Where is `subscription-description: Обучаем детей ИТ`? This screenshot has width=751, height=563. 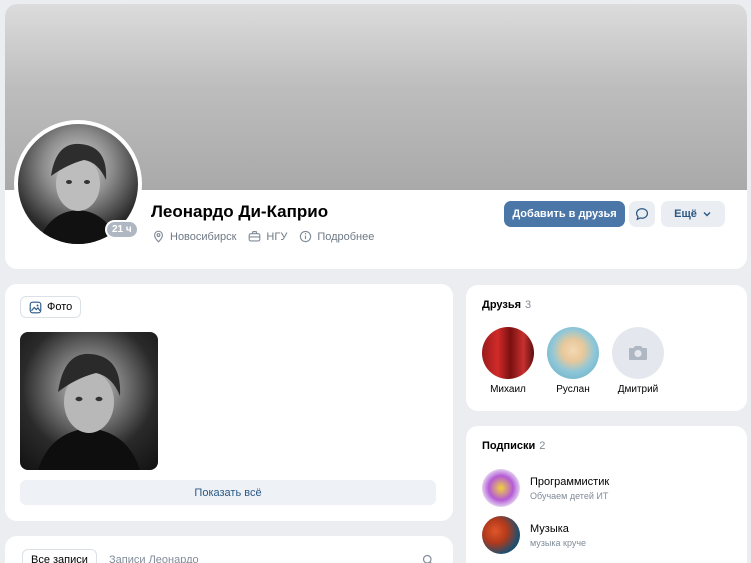 subscription-description: Обучаем детей ИТ is located at coordinates (569, 495).